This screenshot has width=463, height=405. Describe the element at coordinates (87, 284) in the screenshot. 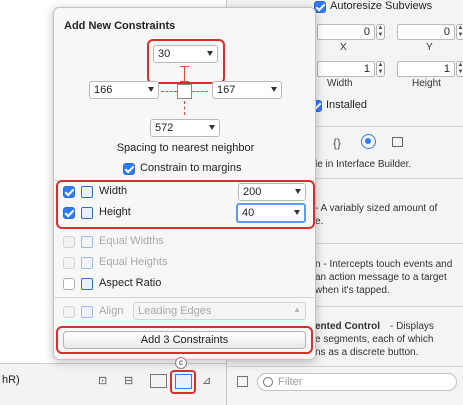

I see `aspect-ratio-icon` at that location.